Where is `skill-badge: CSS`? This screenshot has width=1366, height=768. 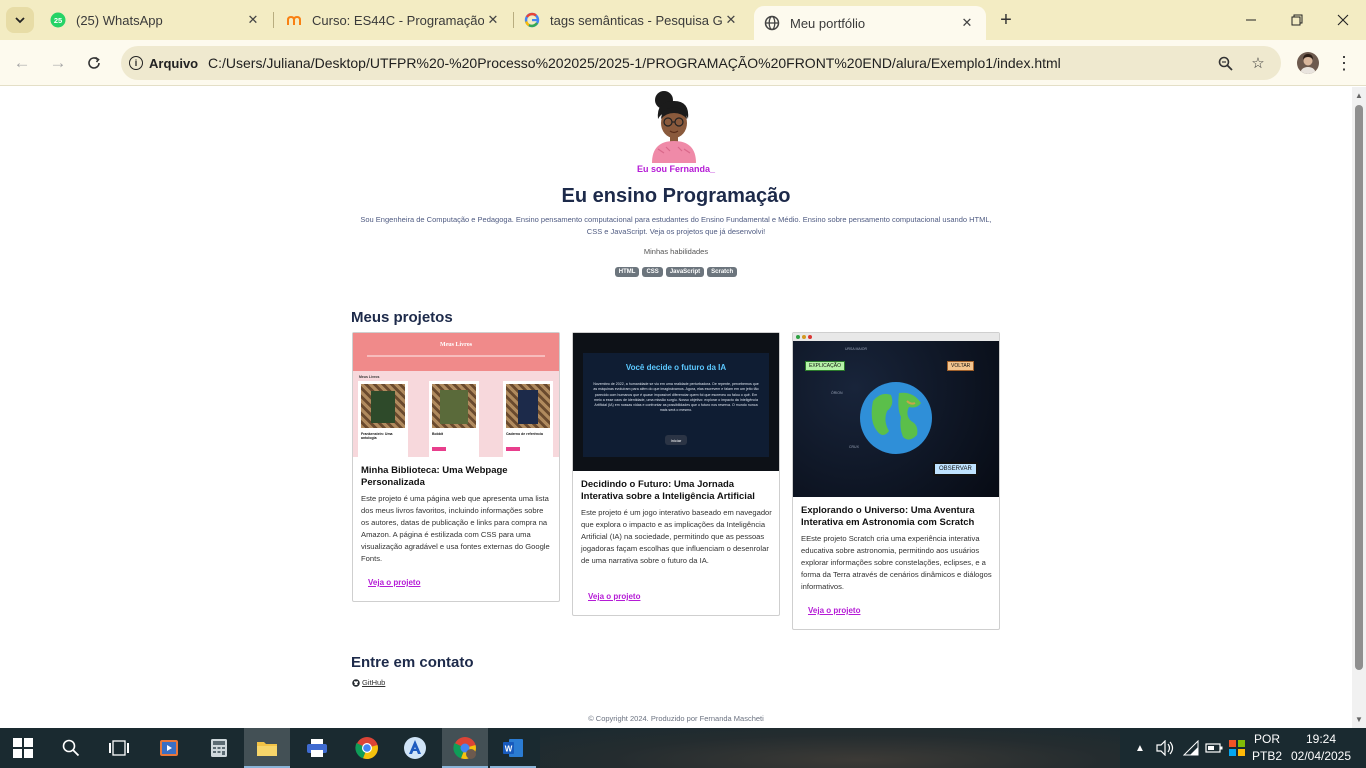
skill-badge: CSS is located at coordinates (652, 272).